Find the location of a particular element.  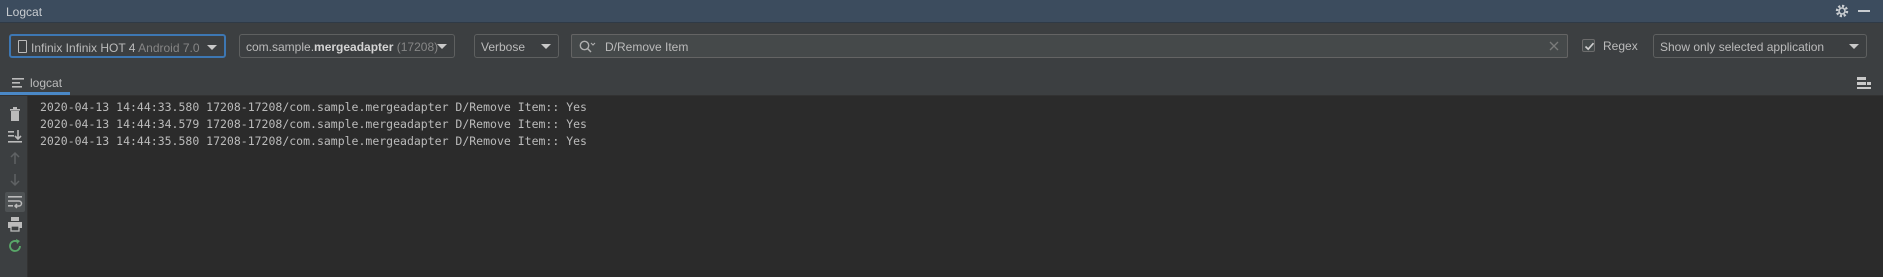

restart-icon is located at coordinates (15, 245).